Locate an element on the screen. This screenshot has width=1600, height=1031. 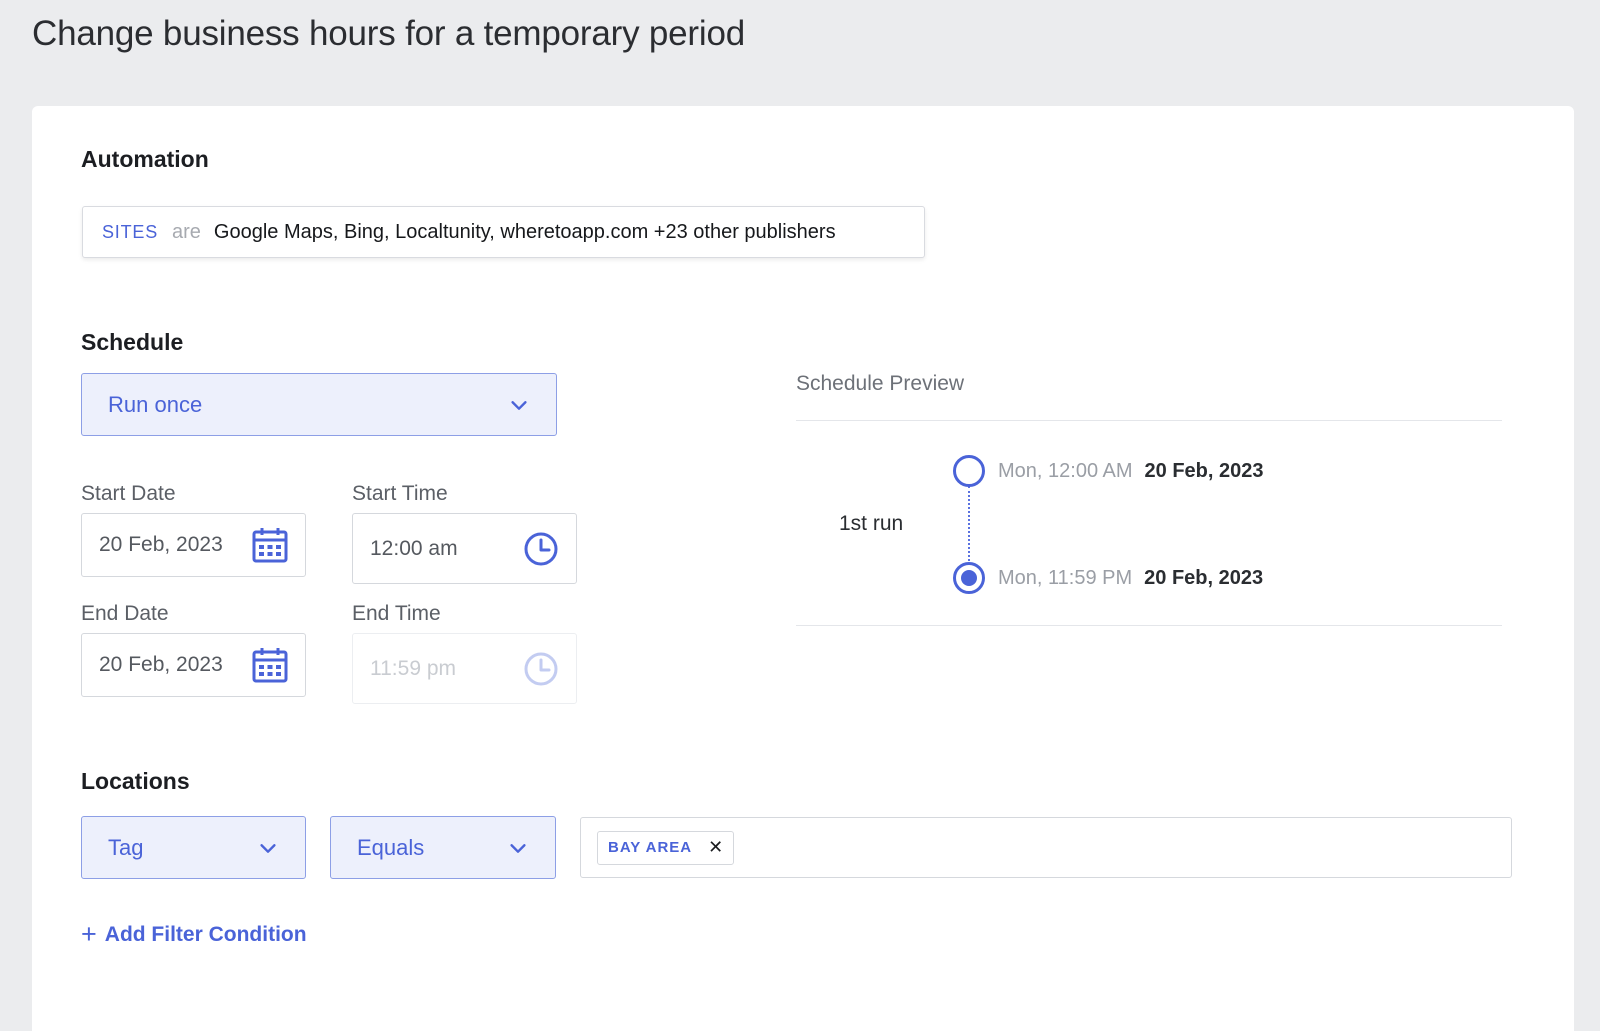
start-date-field: 20 Feb, 2023 is located at coordinates (193, 545).